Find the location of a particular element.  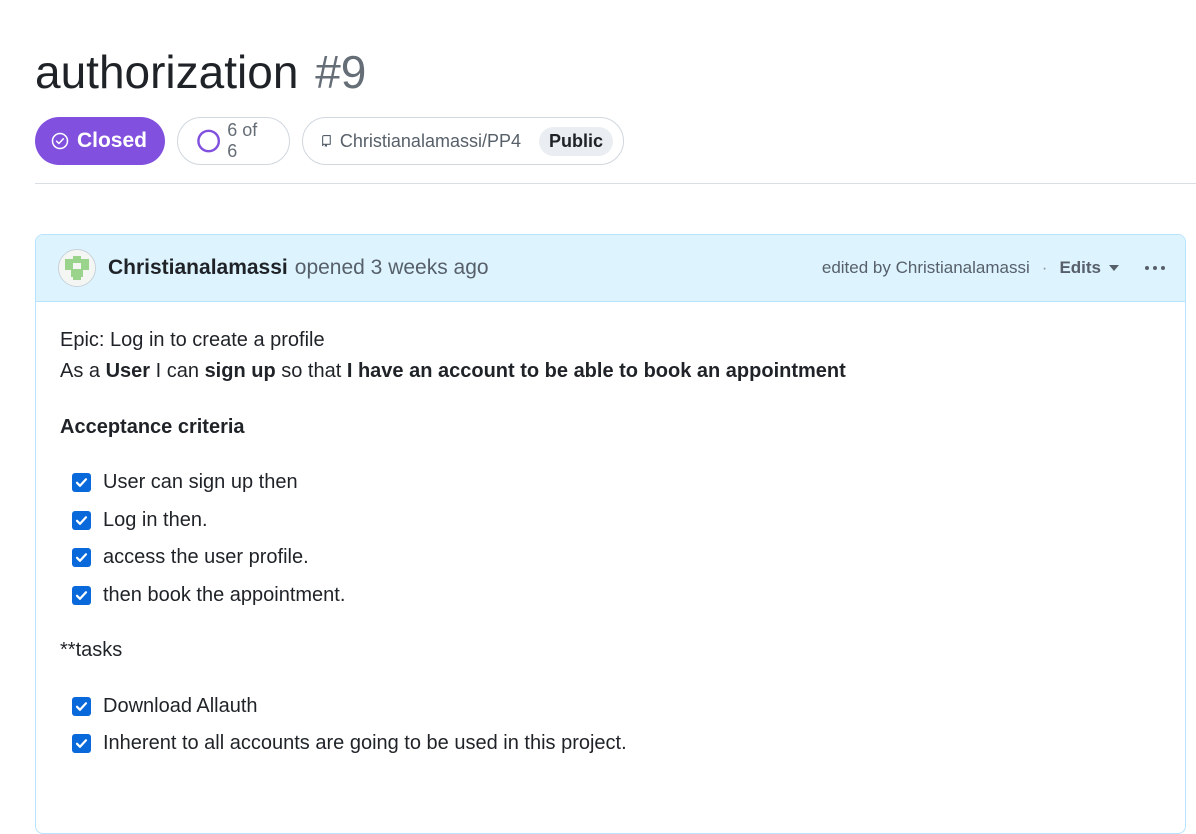

check-circle-icon is located at coordinates (60, 141).